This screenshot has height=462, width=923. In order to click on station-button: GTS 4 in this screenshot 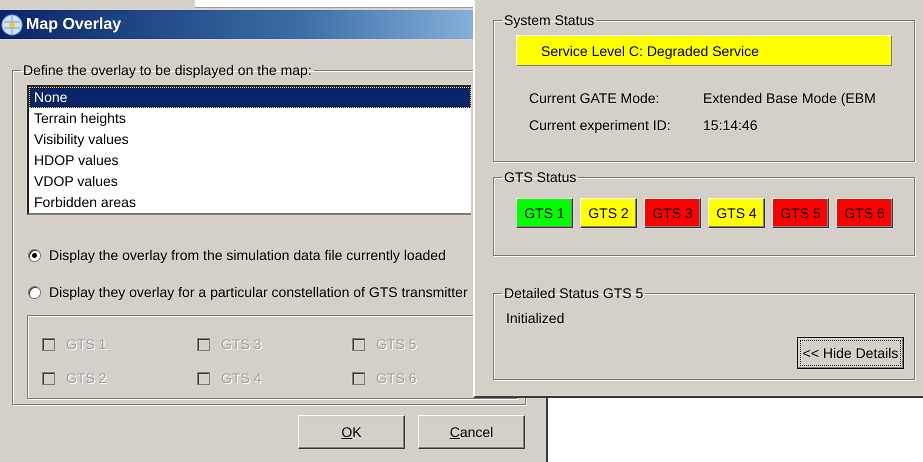, I will do `click(736, 213)`.